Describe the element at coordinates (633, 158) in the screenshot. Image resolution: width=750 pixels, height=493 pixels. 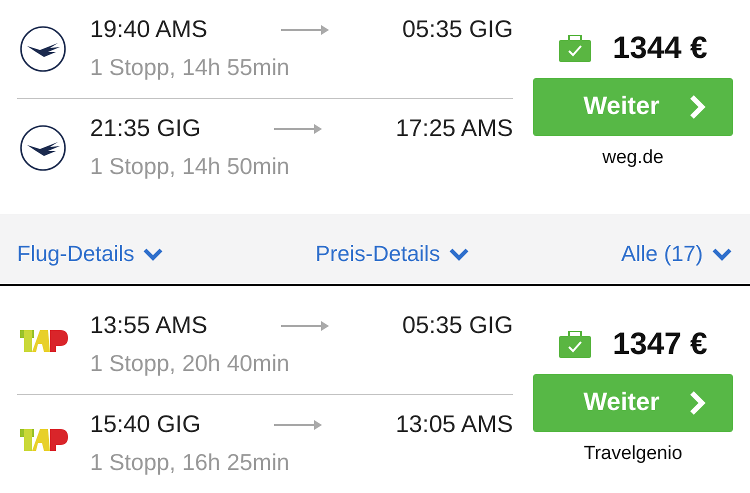
I see `provider-name: weg.de` at that location.